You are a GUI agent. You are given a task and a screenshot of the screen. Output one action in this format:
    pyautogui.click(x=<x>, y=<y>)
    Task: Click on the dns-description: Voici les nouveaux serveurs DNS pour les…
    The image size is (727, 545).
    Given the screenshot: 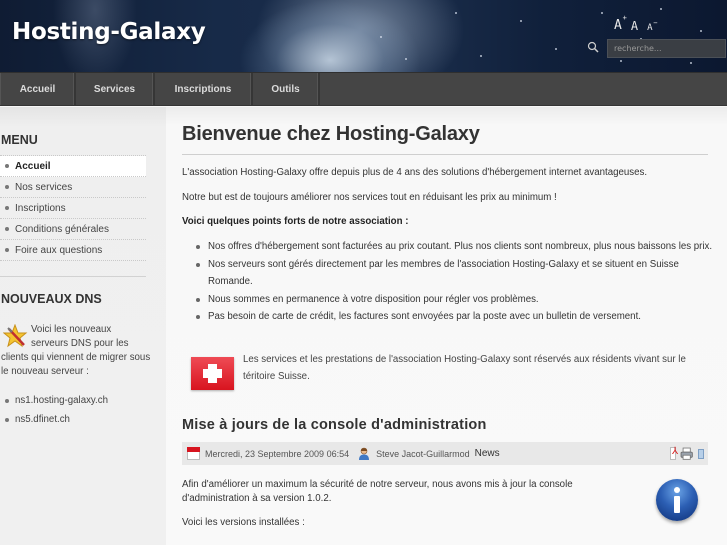 What is the action you would take?
    pyautogui.click(x=76, y=350)
    